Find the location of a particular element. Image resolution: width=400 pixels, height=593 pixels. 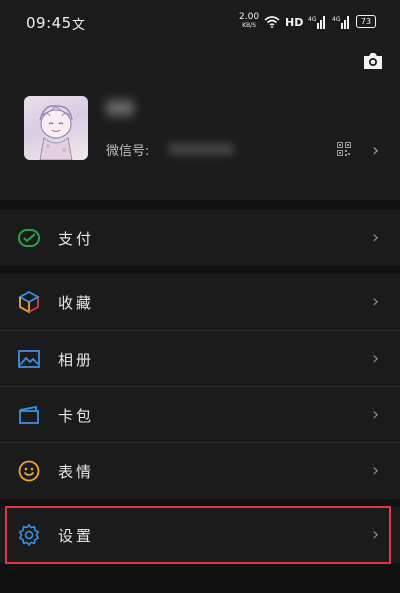

avatar is located at coordinates (56, 128).